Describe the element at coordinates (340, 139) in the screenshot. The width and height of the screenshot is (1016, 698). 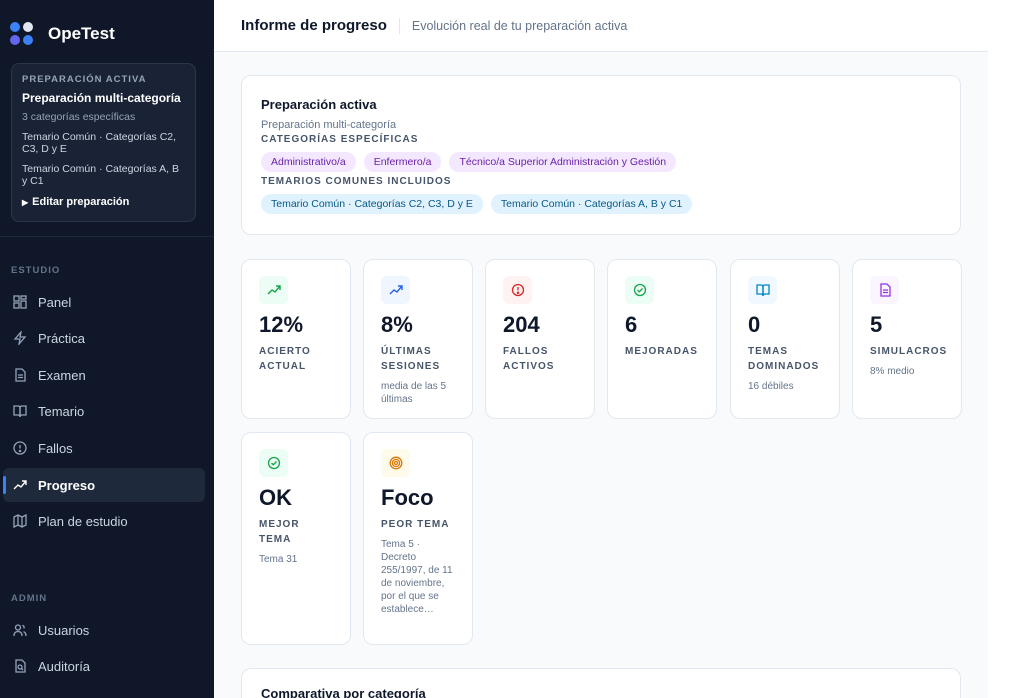
I see `categories-label: CATEGORÍAS ESPECÍFICAS` at that location.